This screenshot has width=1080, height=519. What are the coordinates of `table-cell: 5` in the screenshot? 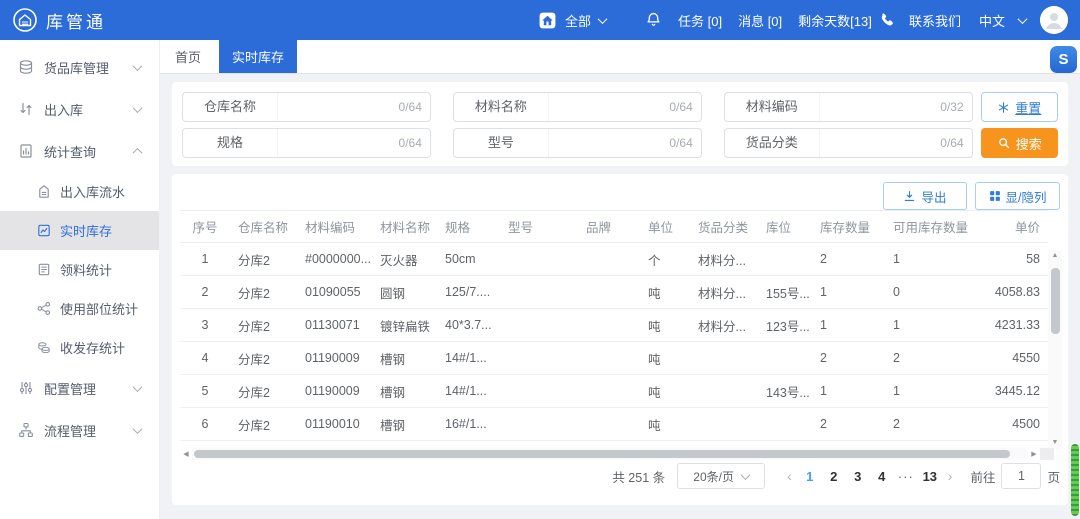 It's located at (205, 391).